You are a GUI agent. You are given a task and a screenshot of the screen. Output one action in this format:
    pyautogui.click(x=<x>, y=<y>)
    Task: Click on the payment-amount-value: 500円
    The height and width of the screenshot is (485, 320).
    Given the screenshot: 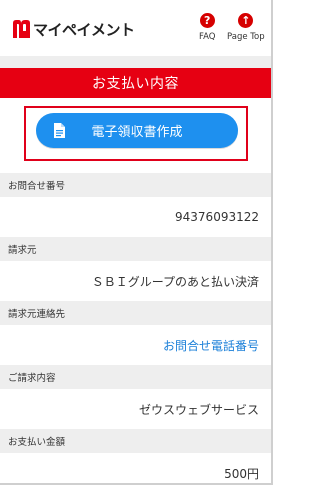 What is the action you would take?
    pyautogui.click(x=135, y=468)
    